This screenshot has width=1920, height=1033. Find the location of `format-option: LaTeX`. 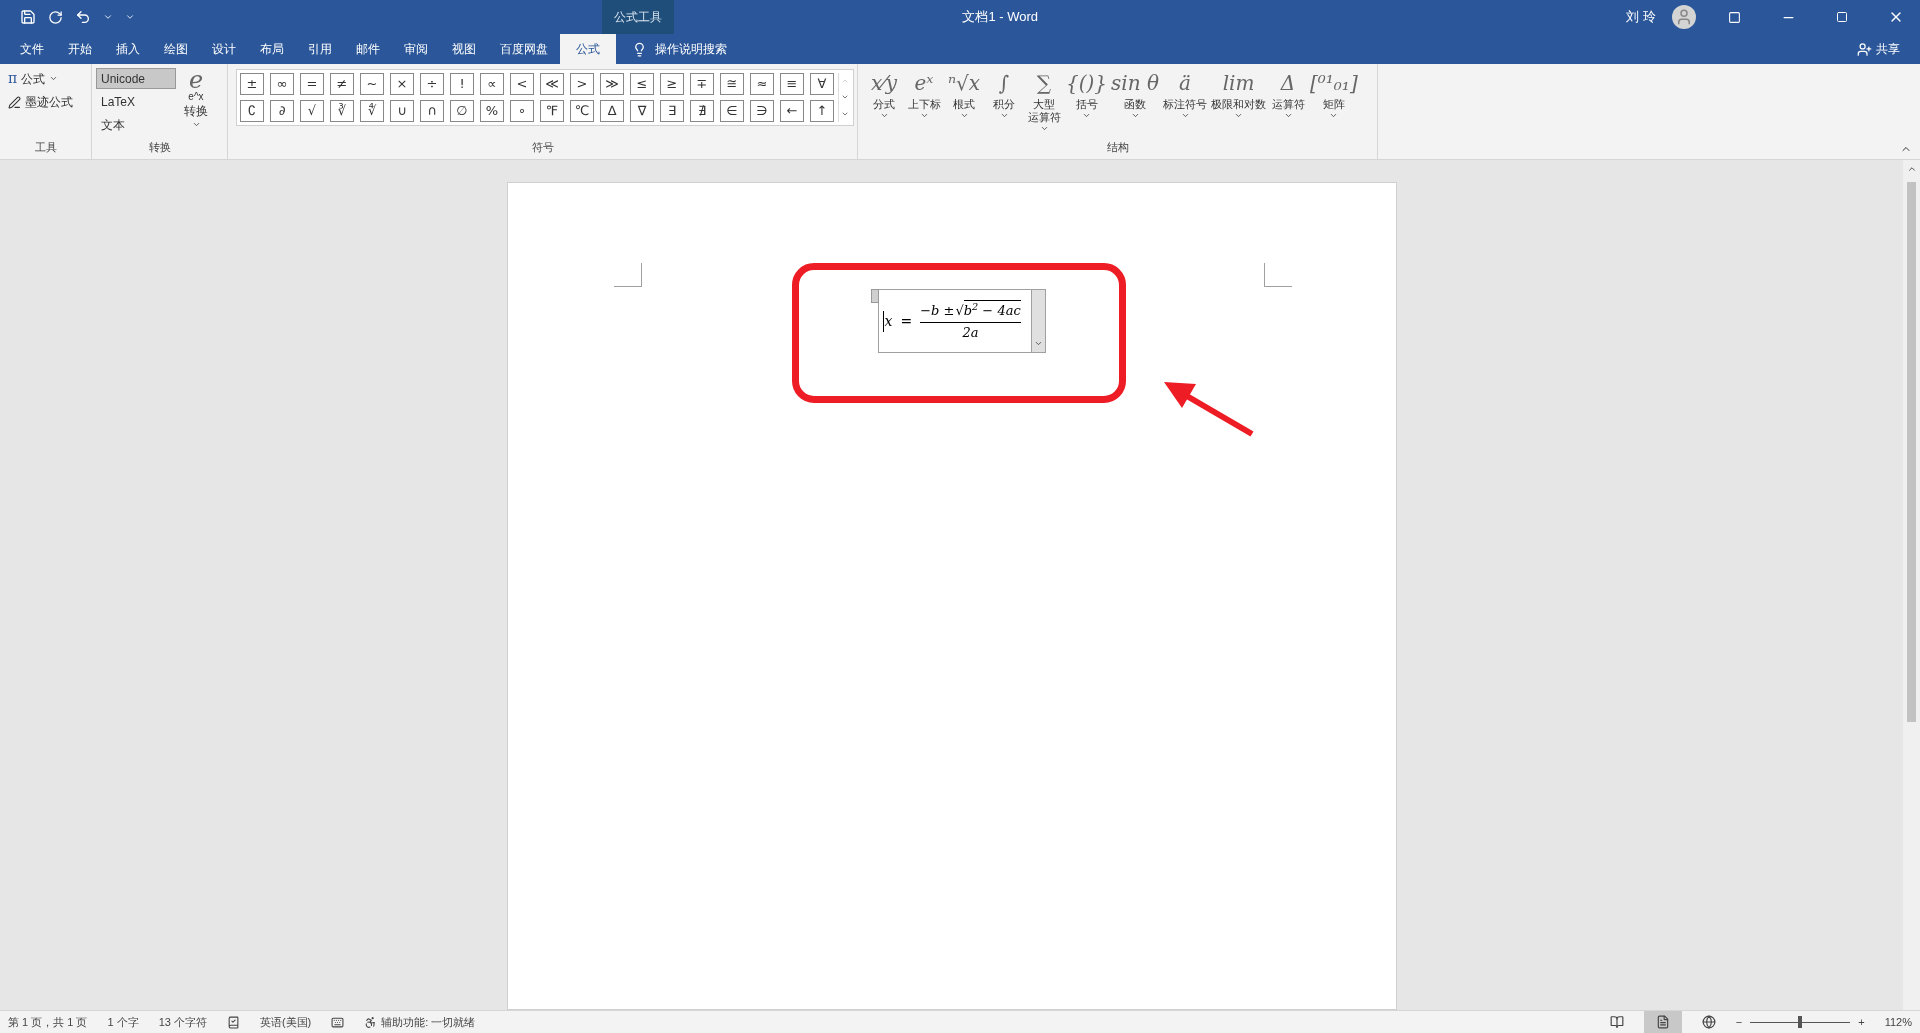

format-option: LaTeX is located at coordinates (136, 101).